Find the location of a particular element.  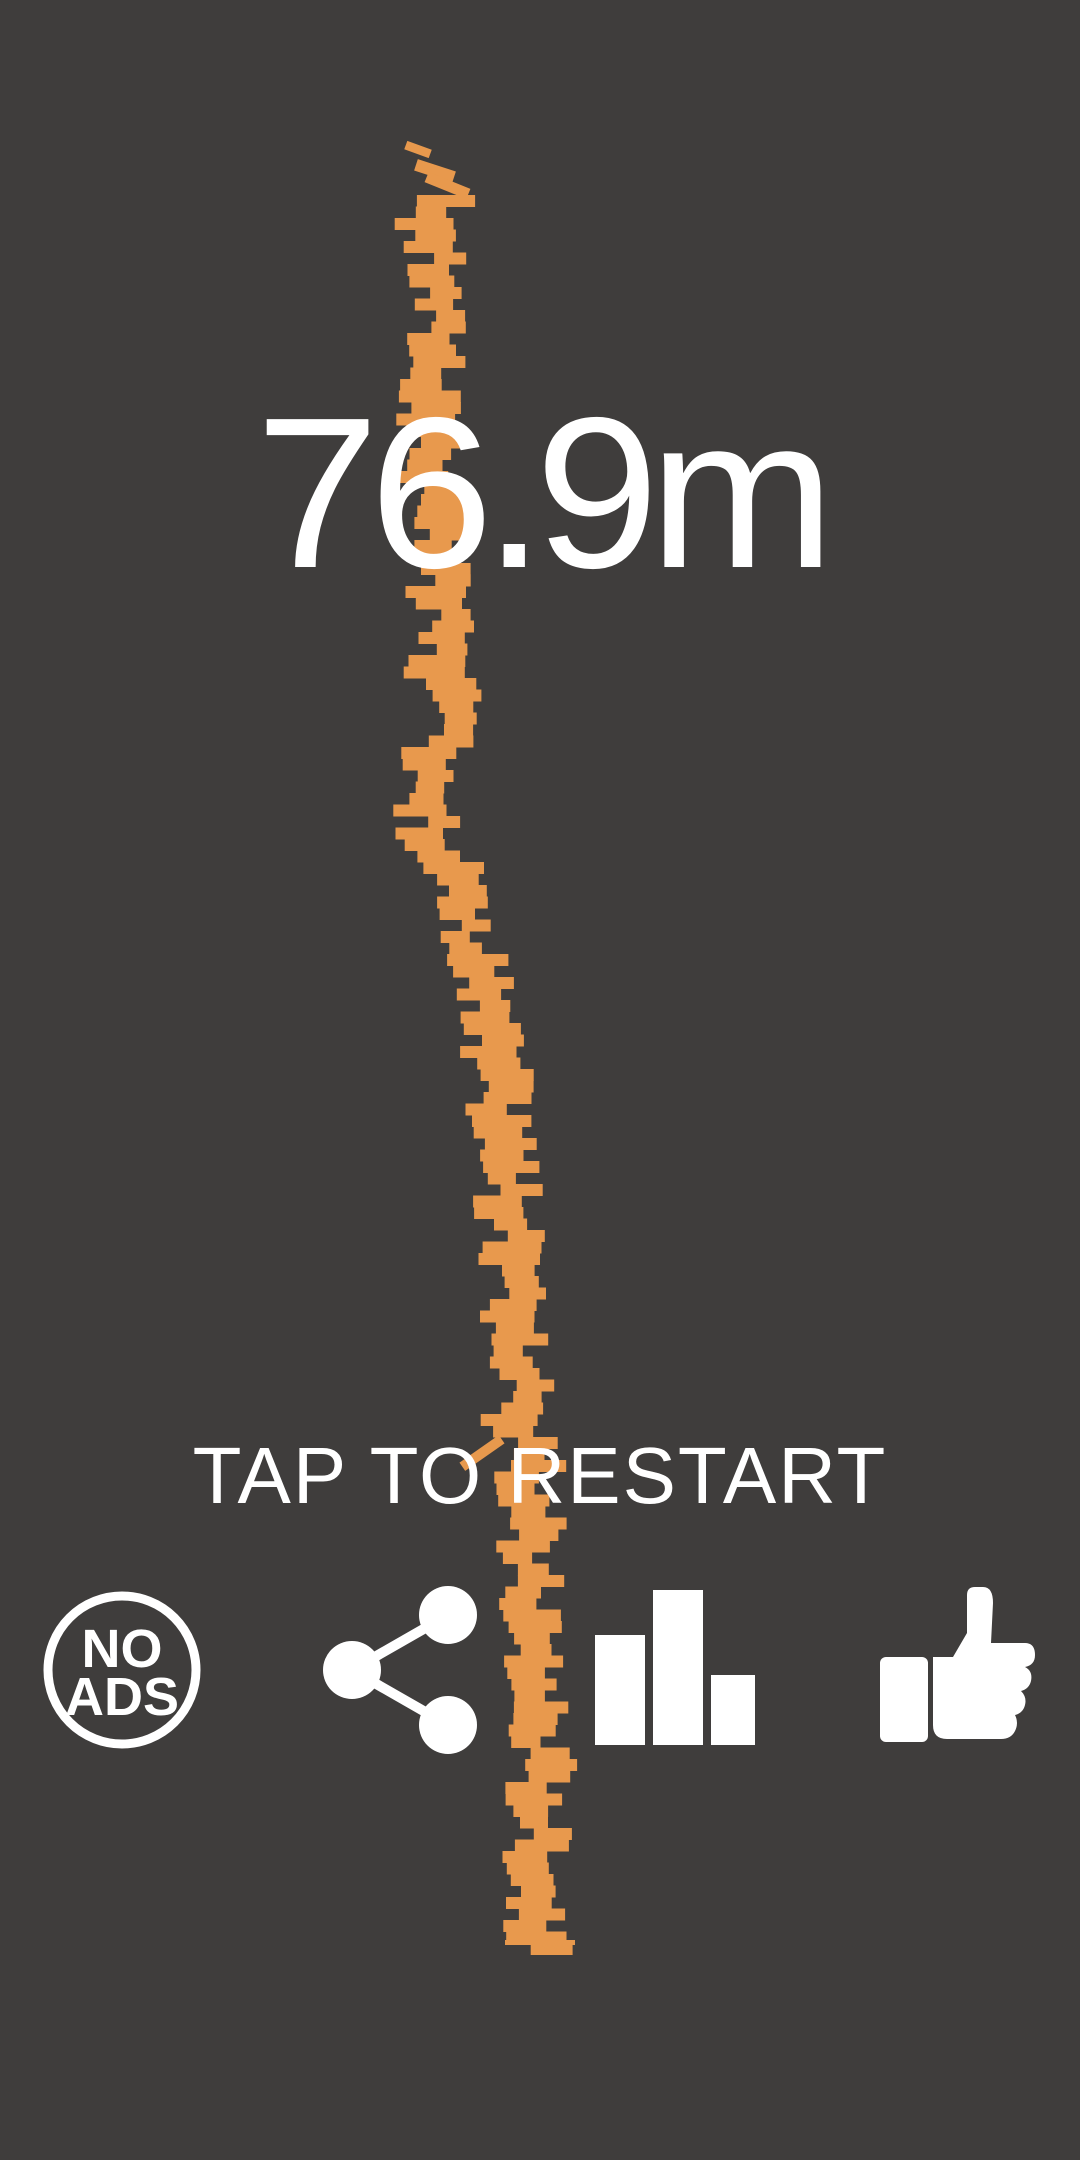

thumbs-up-icon is located at coordinates (957, 1664).